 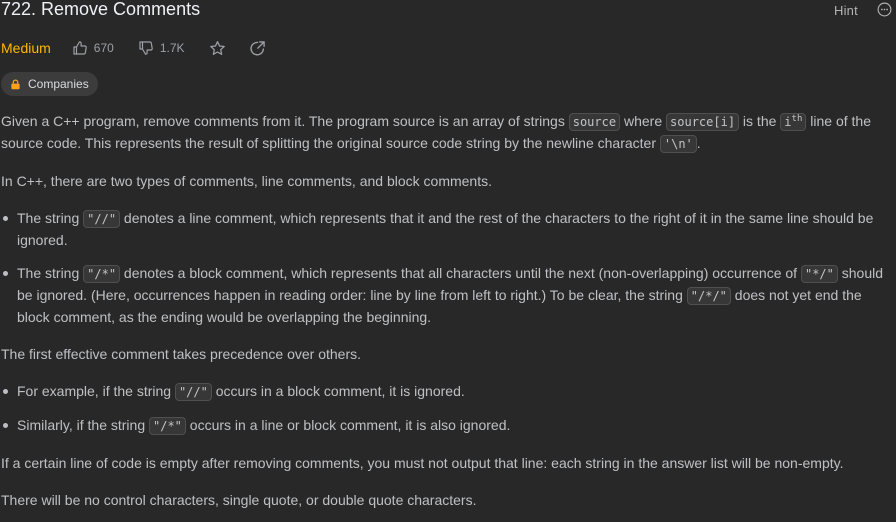 I want to click on like-count: 670, so click(x=103, y=48).